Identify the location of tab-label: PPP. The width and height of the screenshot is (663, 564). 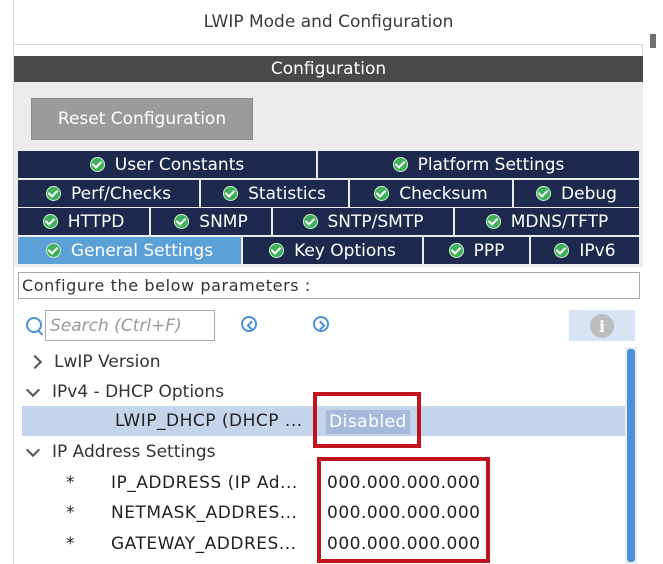
(489, 250).